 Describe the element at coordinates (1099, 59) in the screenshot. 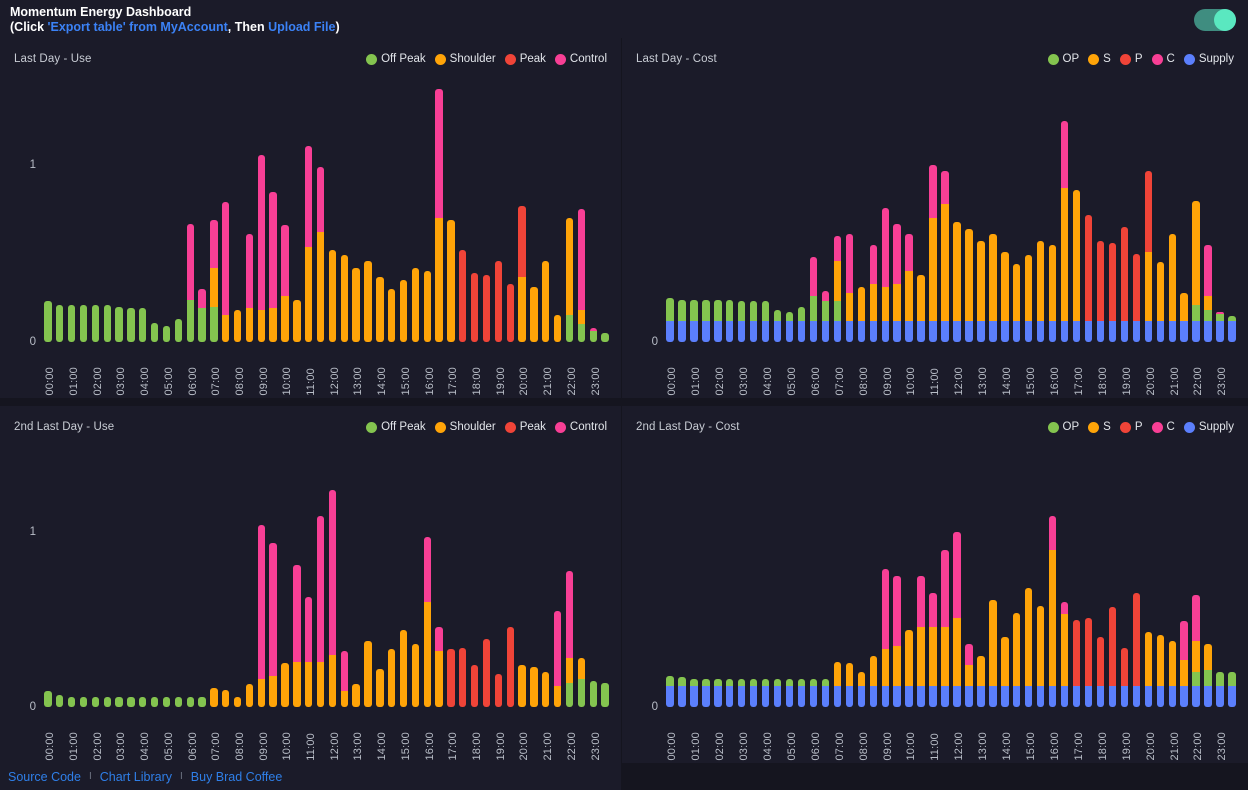

I see `legend-item-s: S` at that location.